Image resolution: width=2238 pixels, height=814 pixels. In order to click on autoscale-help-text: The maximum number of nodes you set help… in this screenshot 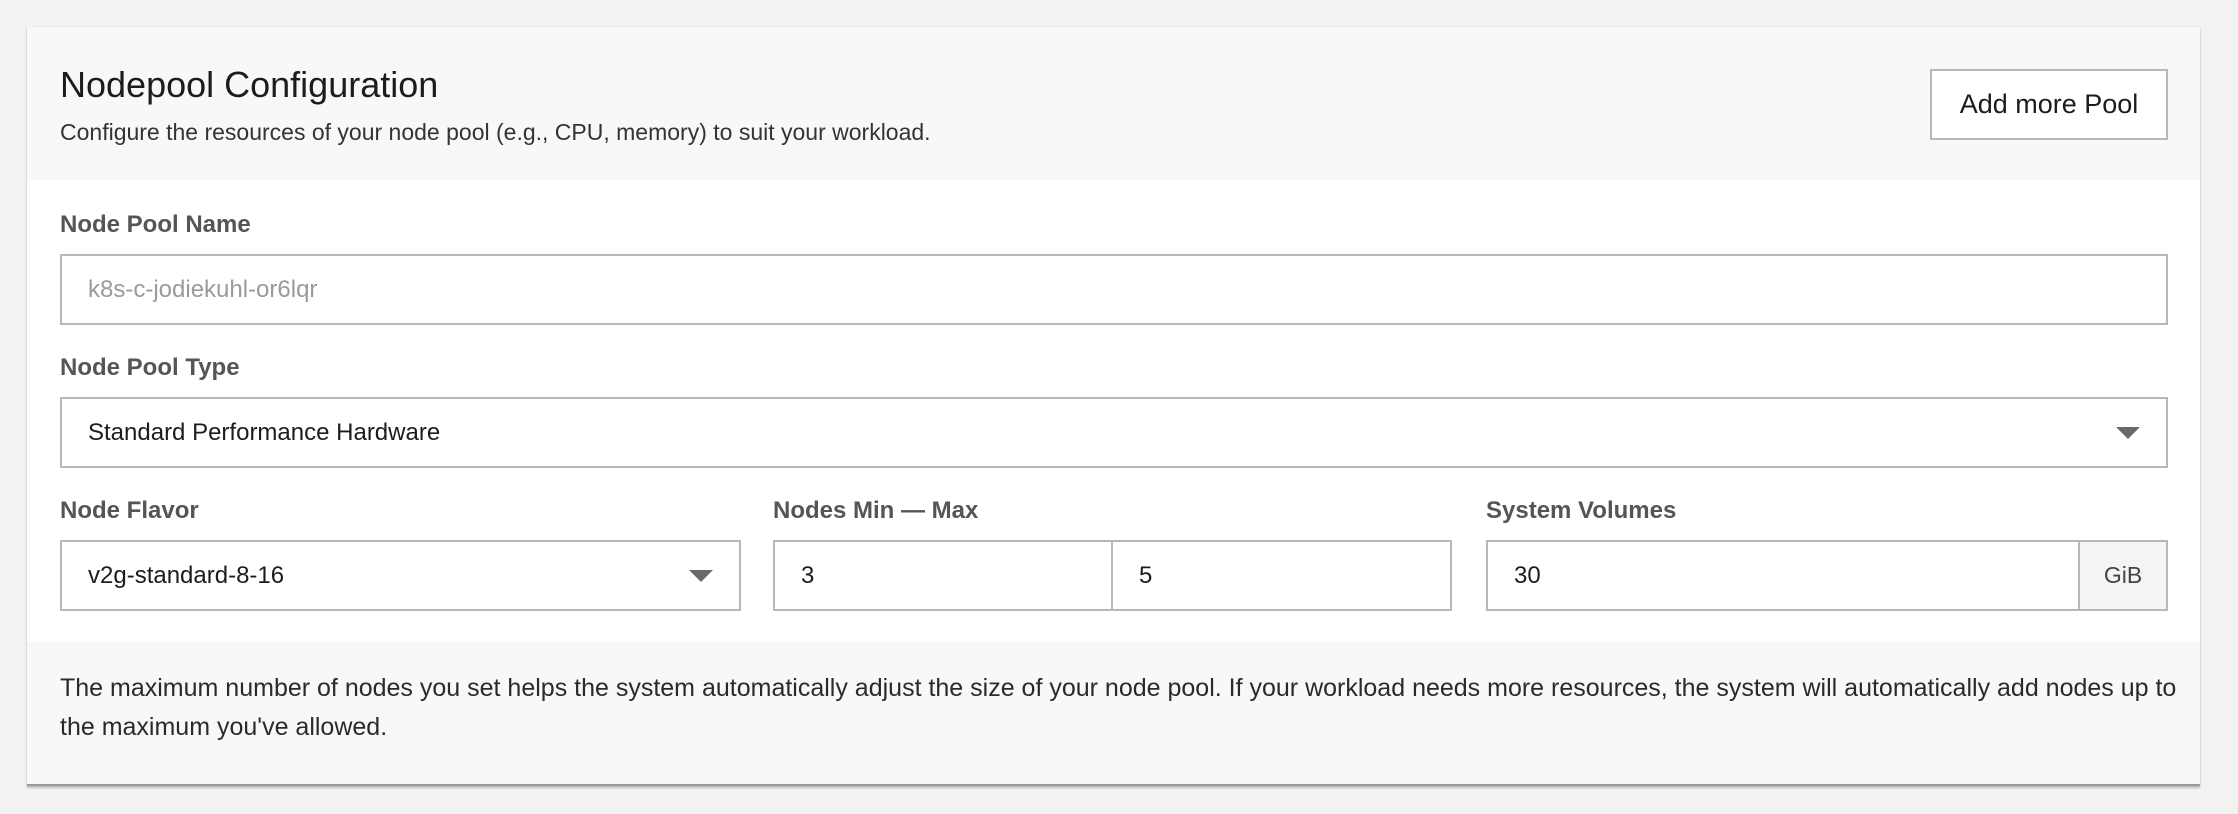, I will do `click(1118, 707)`.